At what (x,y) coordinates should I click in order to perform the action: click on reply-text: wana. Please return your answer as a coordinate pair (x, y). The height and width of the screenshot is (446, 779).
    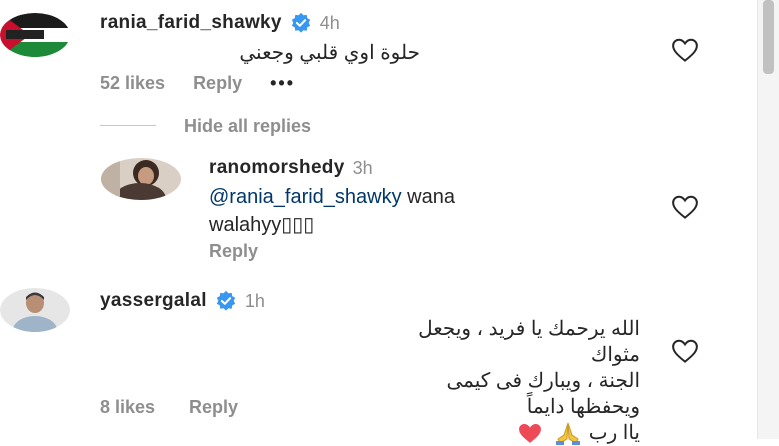
    Looking at the image, I should click on (428, 197).